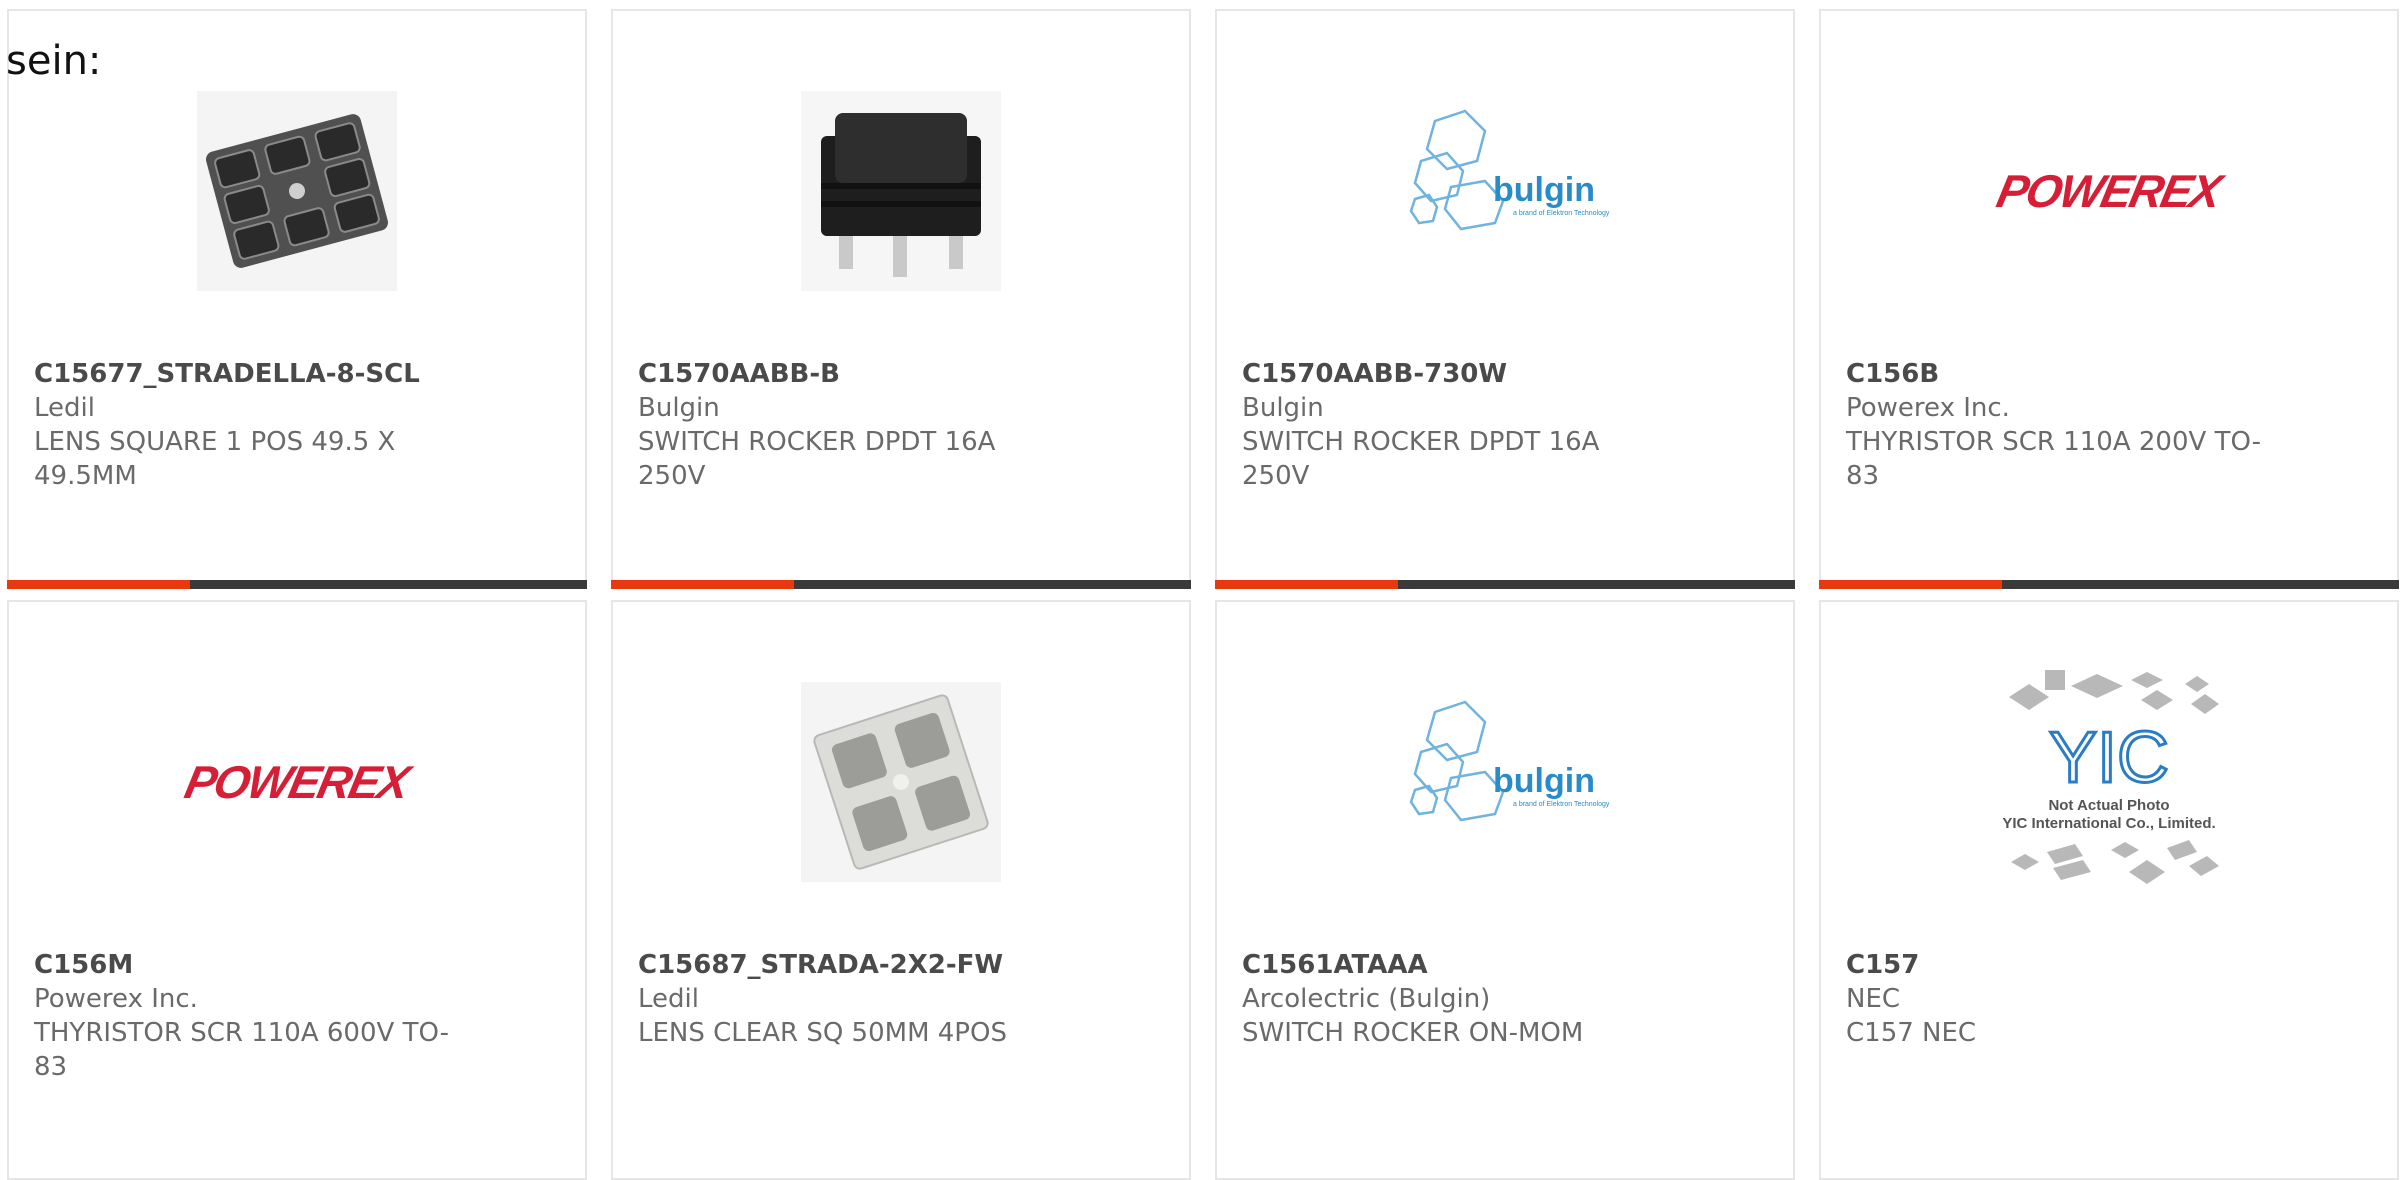 This screenshot has height=1180, width=2400. Describe the element at coordinates (848, 965) in the screenshot. I see `part-number: C15687_STRADA-2X2-FW` at that location.